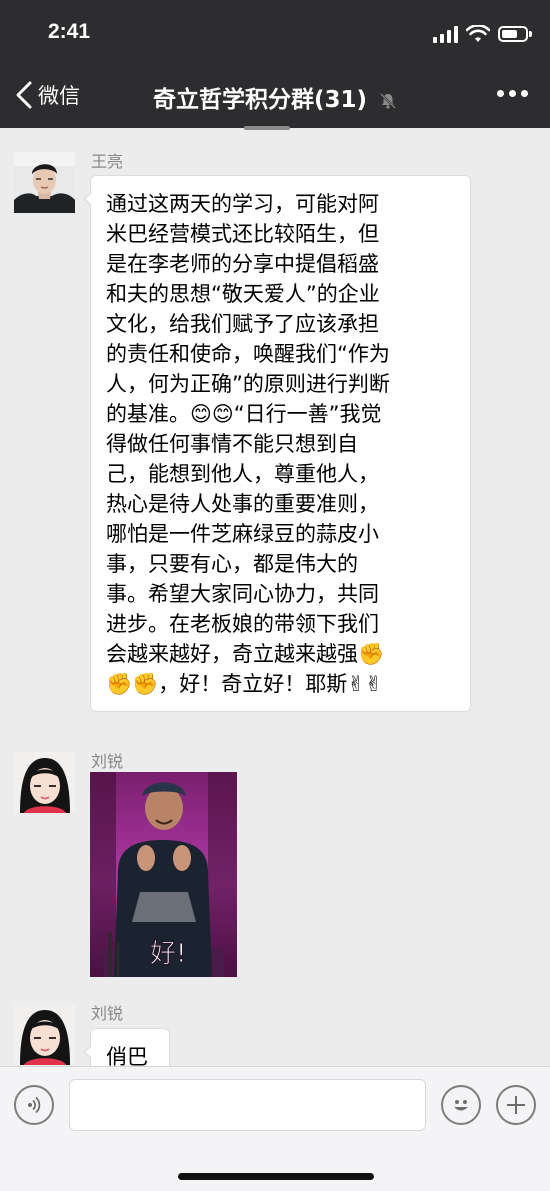 The width and height of the screenshot is (550, 1191). I want to click on voice-icon, so click(34, 1105).